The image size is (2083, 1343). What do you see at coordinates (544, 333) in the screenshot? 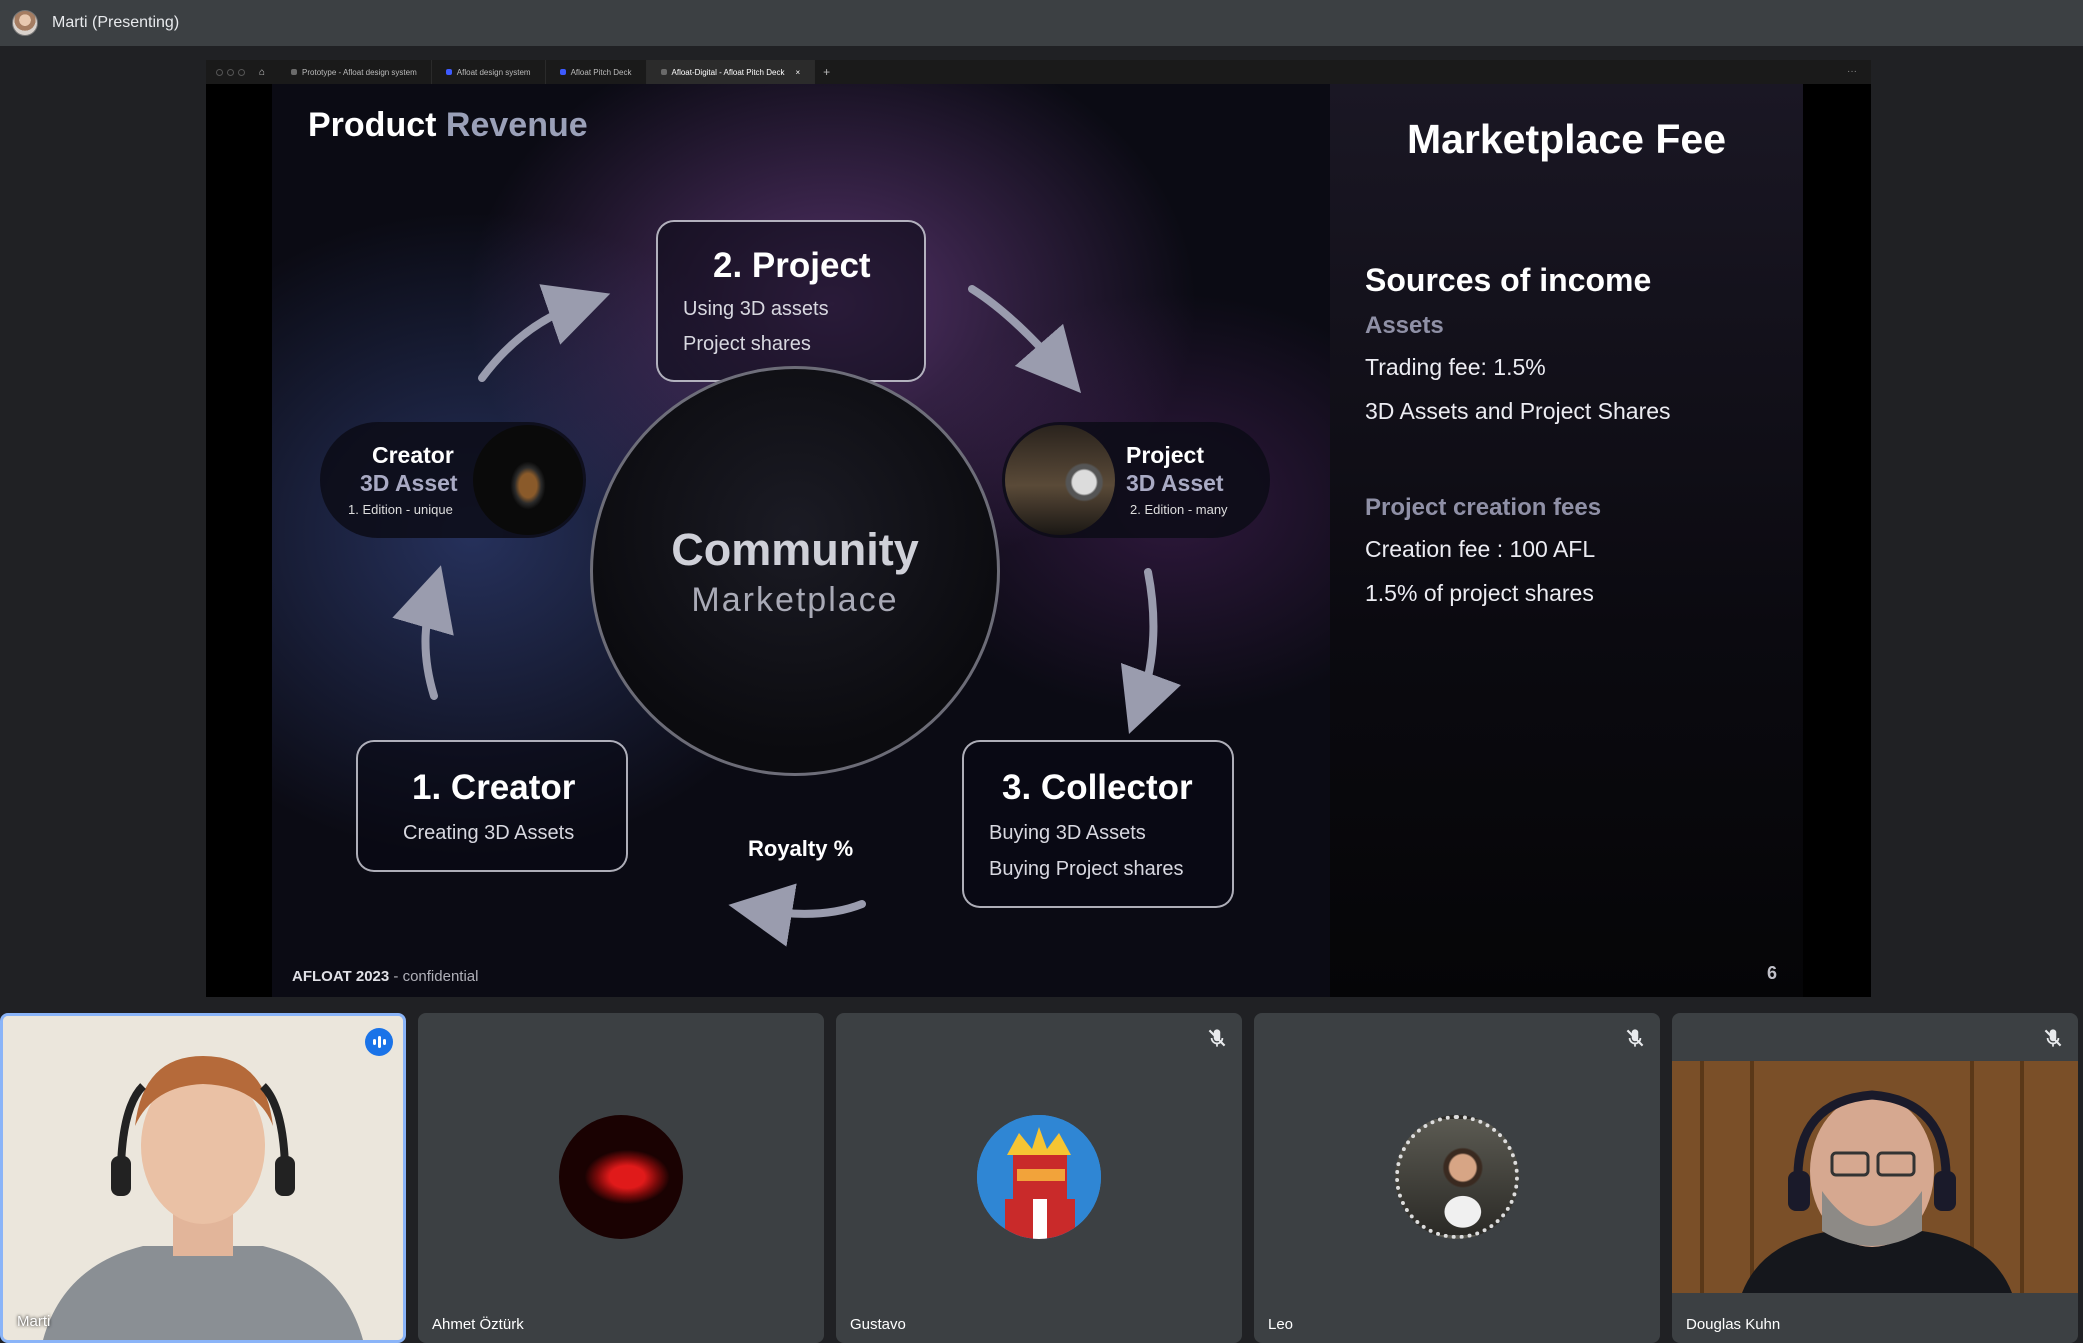
I see `arrow-creator-to-project` at bounding box center [544, 333].